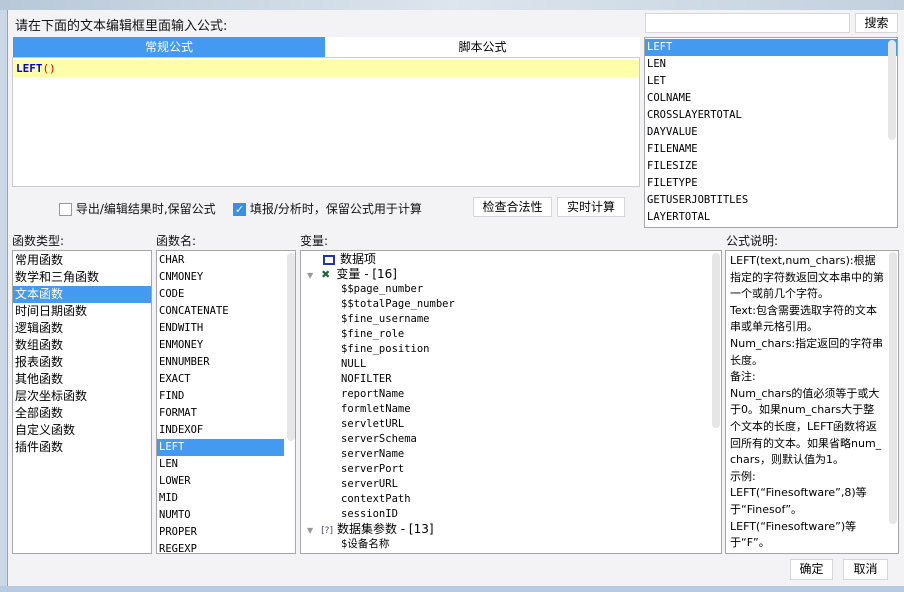  Describe the element at coordinates (220, 481) in the screenshot. I see `func-name-item: LOWER` at that location.